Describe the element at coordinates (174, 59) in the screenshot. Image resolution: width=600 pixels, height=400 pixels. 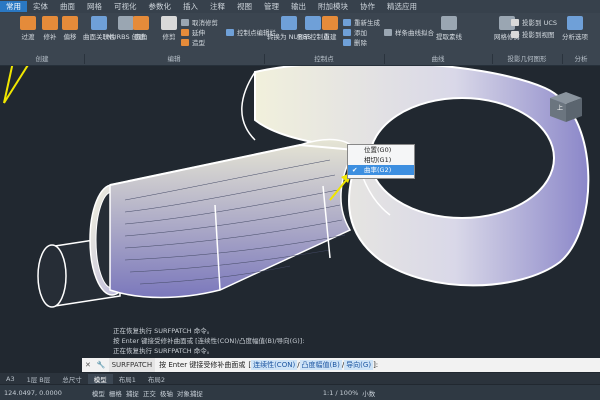
I see `panel-edit: 编辑` at that location.